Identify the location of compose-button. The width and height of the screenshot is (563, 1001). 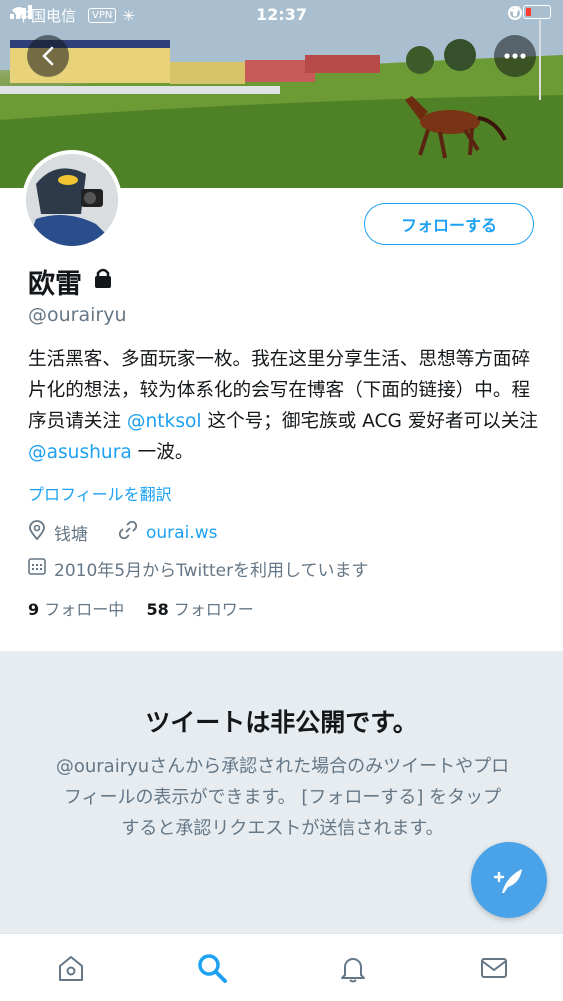
(509, 880).